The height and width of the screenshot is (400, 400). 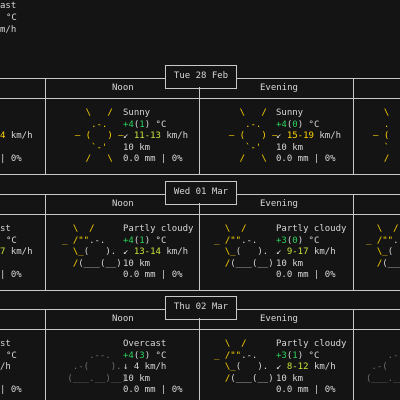 What do you see at coordinates (298, 356) in the screenshot?
I see `temperature: +3(1) °C` at bounding box center [298, 356].